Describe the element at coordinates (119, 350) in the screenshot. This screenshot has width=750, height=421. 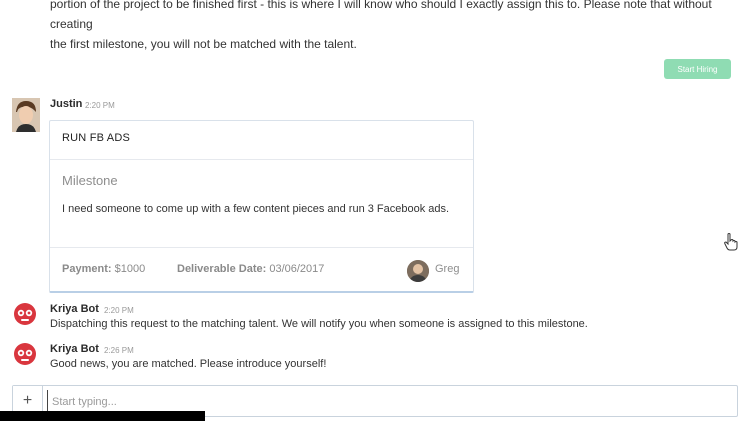
I see `message-time: 2:26 PM` at that location.